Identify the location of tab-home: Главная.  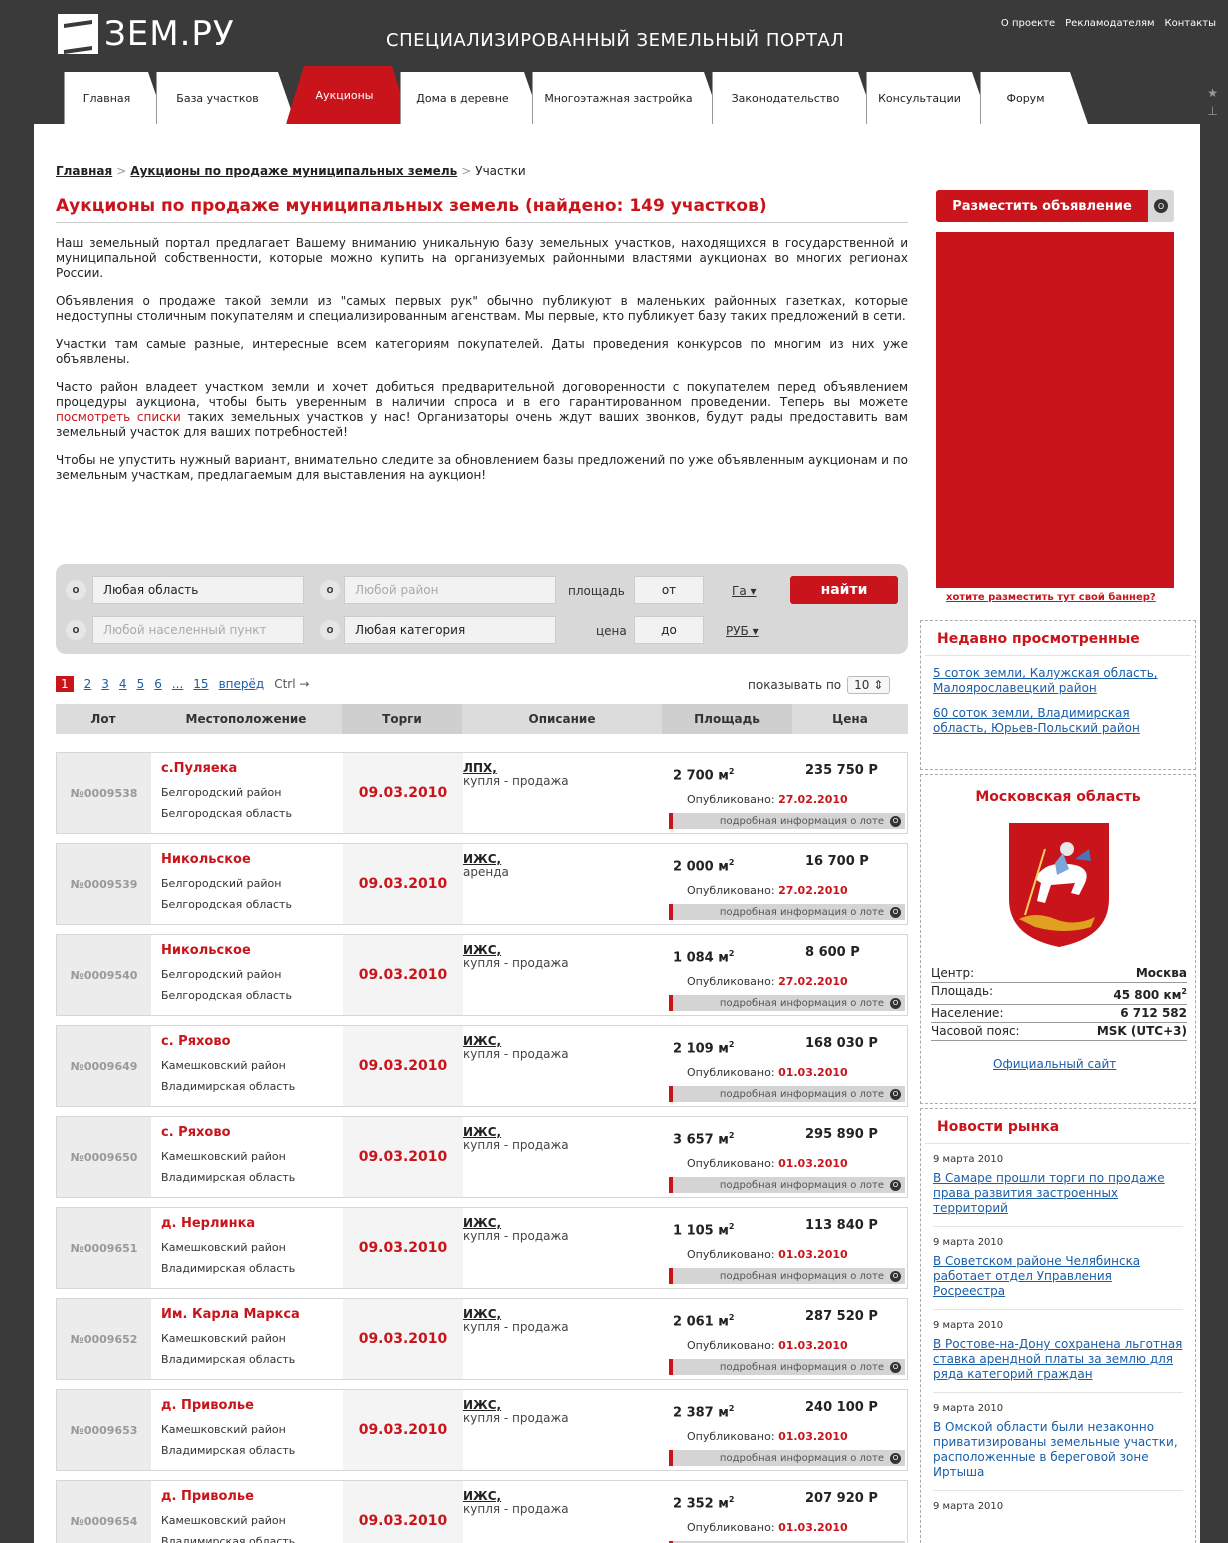
(115, 98).